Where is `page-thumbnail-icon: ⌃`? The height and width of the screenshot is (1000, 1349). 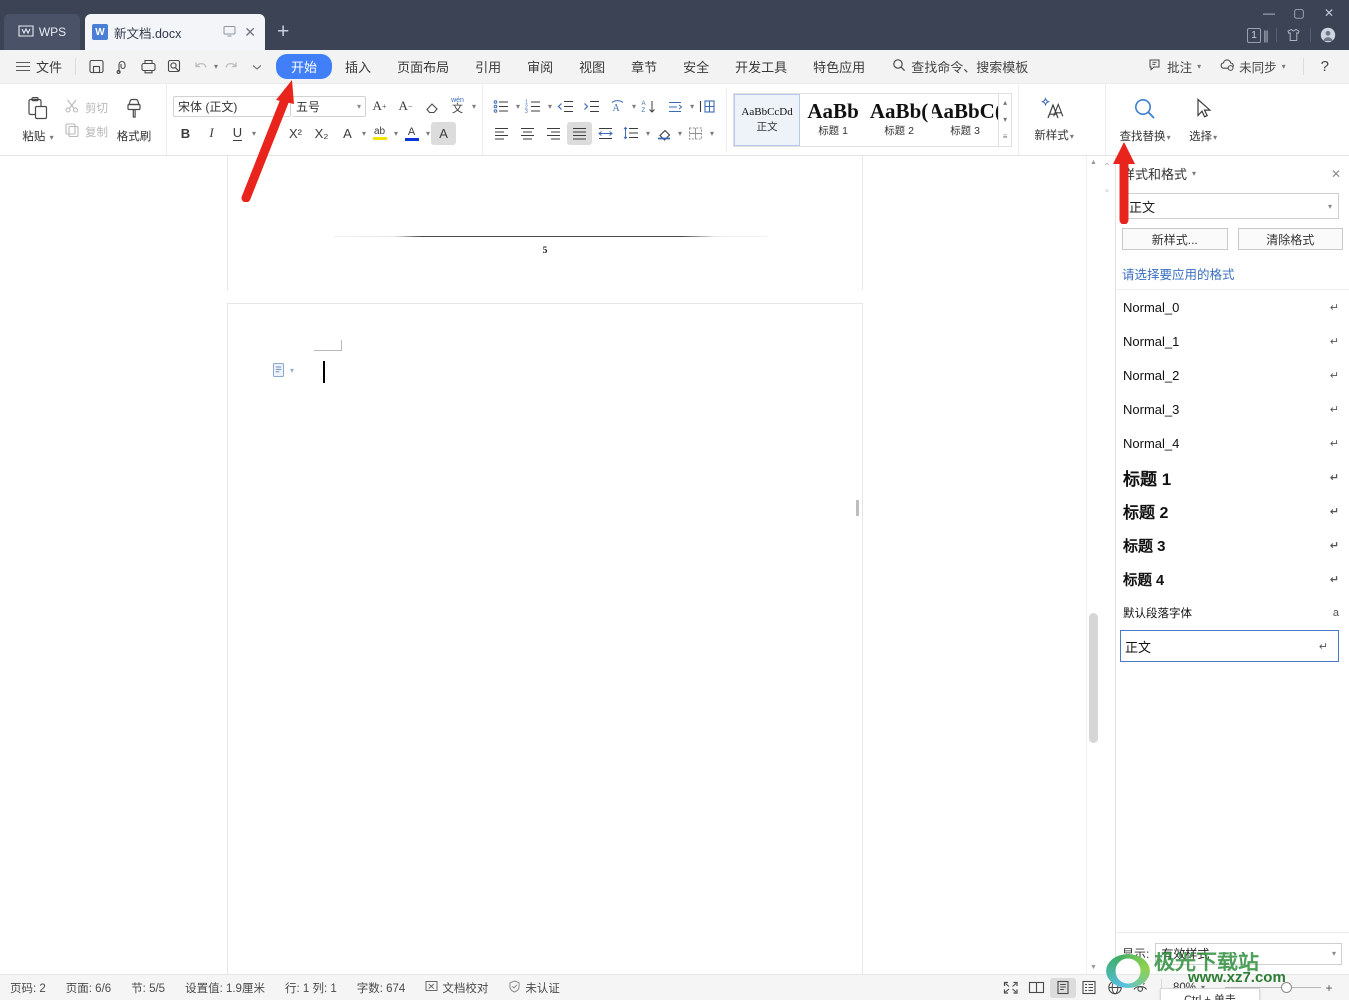
page-thumbnail-icon: ⌃ is located at coordinates (1107, 167).